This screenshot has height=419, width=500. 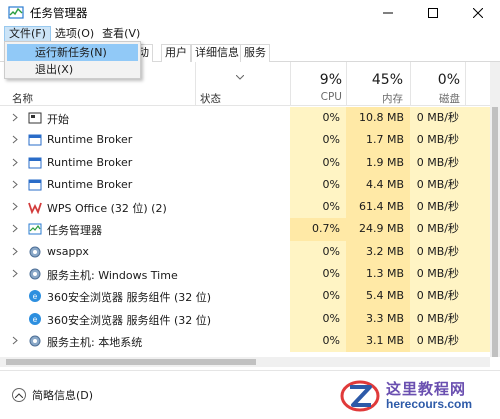 I want to click on memory-cell: 3.1 MB, so click(x=378, y=341).